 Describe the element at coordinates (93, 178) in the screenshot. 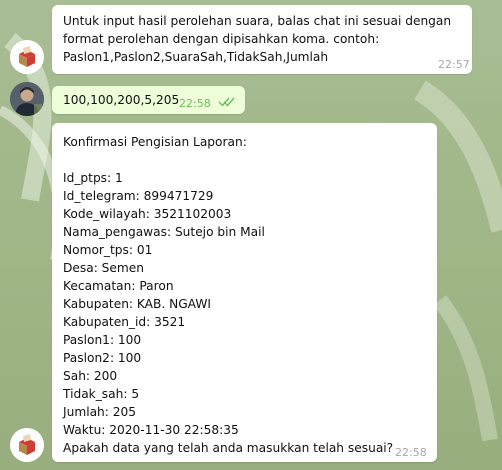

I see `confirmation-line: Id_ptps: 1` at that location.